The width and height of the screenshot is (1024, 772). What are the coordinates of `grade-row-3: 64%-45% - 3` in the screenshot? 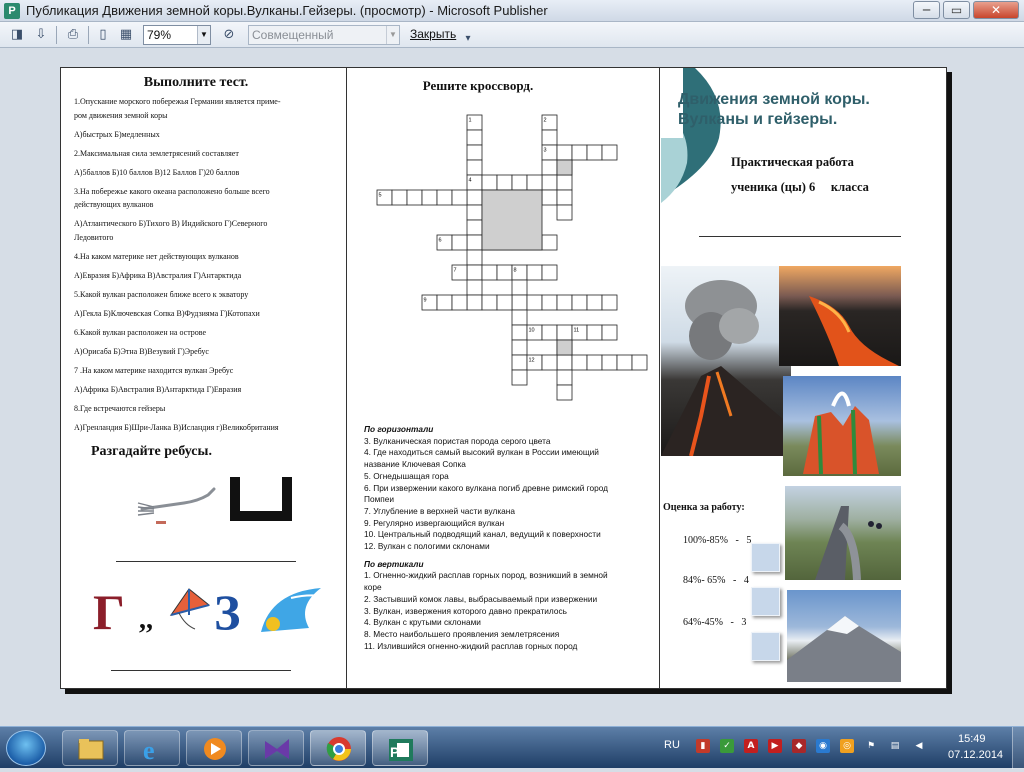 It's located at (715, 622).